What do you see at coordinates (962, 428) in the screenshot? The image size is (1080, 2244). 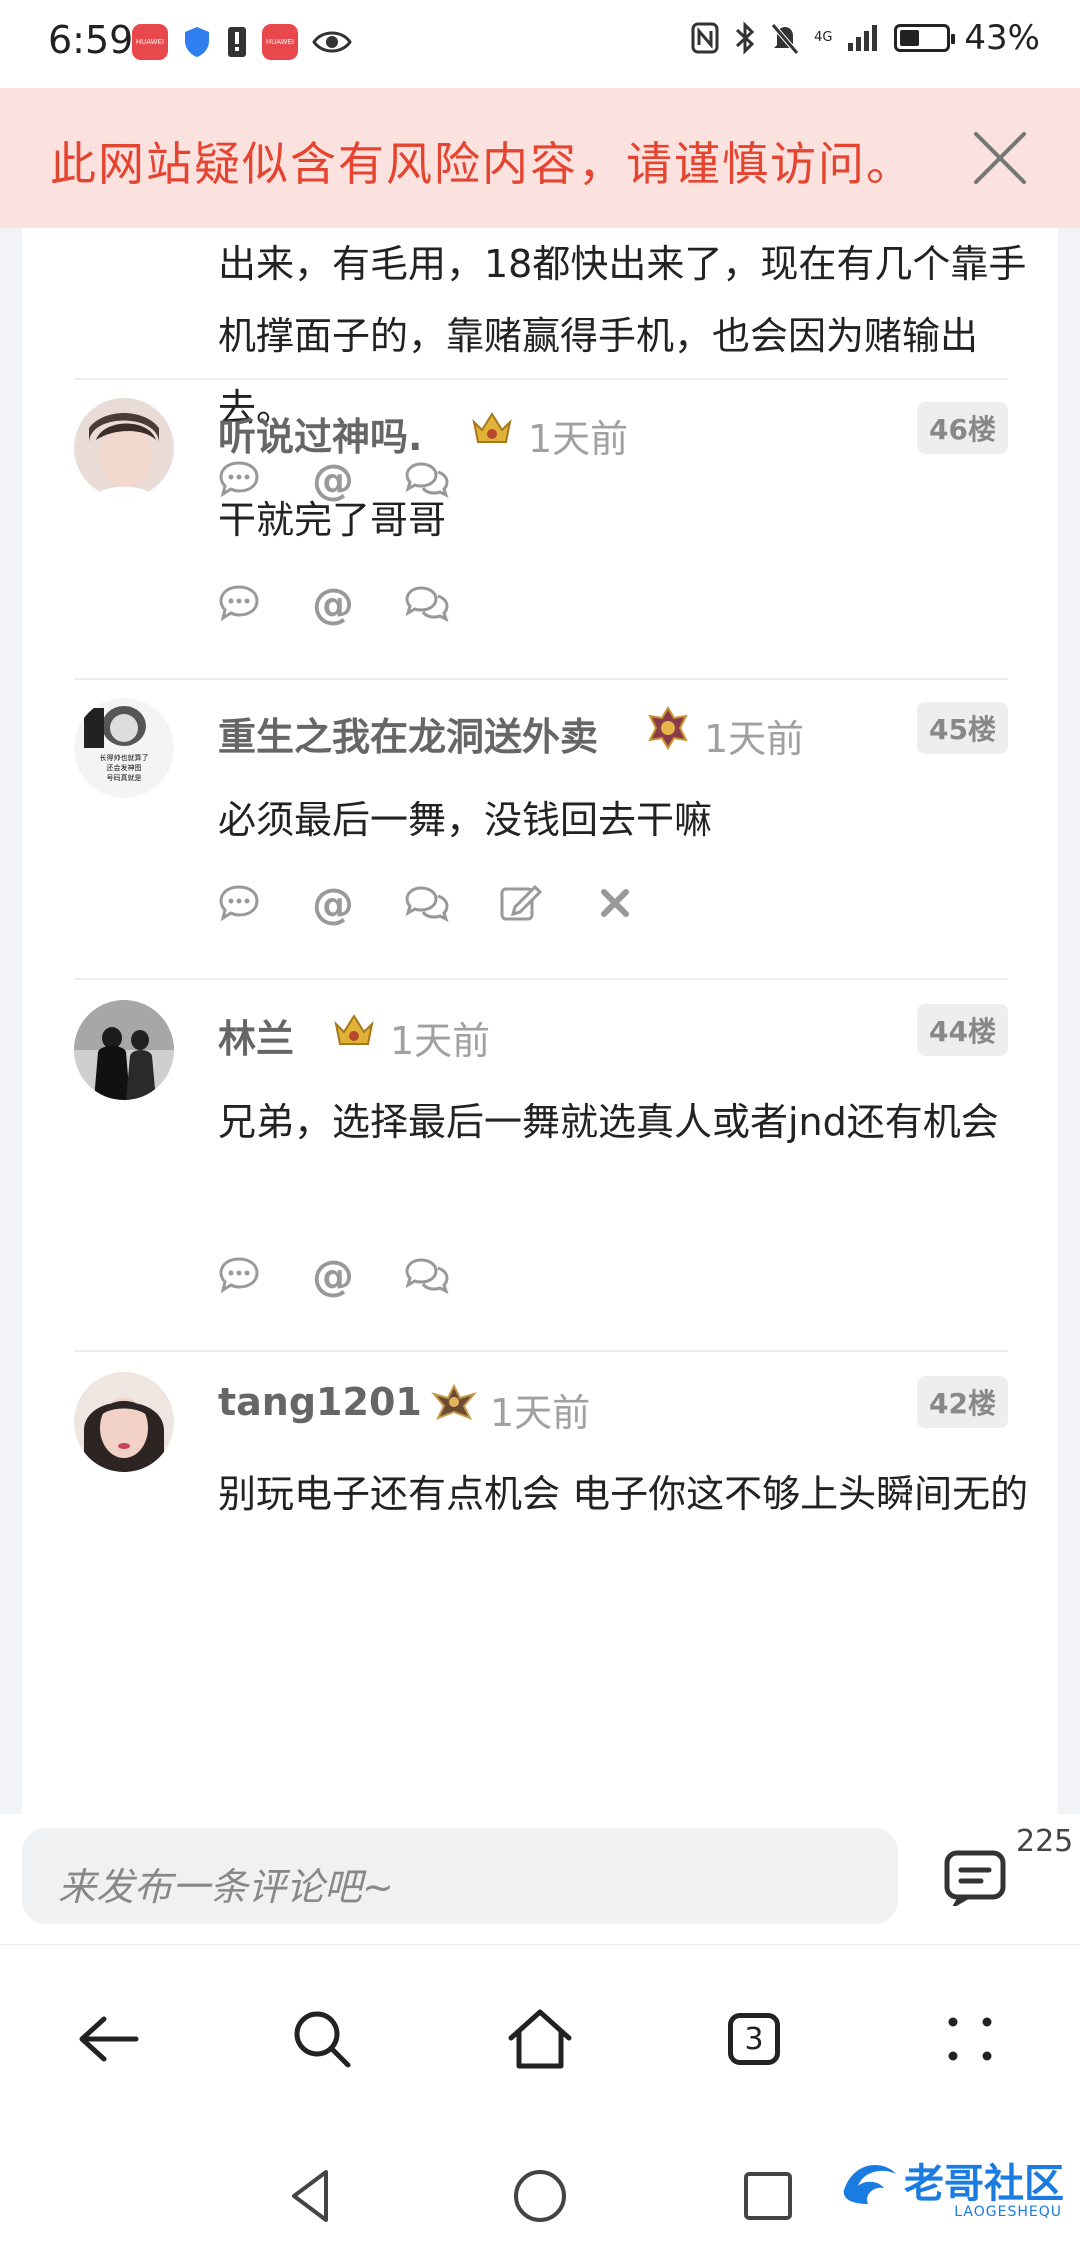 I see `floor-badge: 46楼` at bounding box center [962, 428].